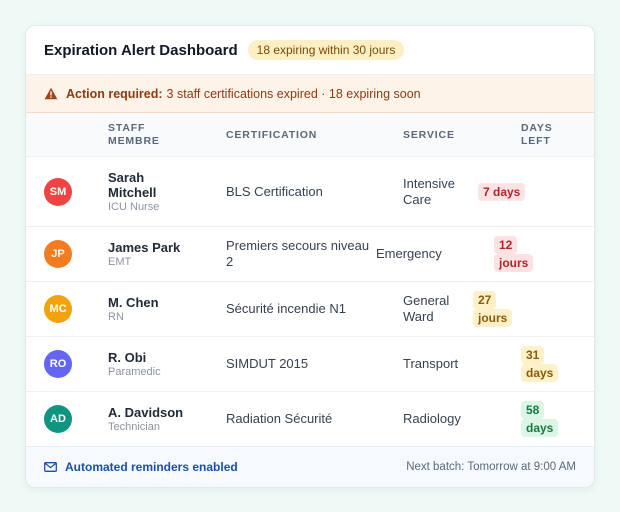  Describe the element at coordinates (493, 309) in the screenshot. I see `days-left-badge: 27 jours` at that location.